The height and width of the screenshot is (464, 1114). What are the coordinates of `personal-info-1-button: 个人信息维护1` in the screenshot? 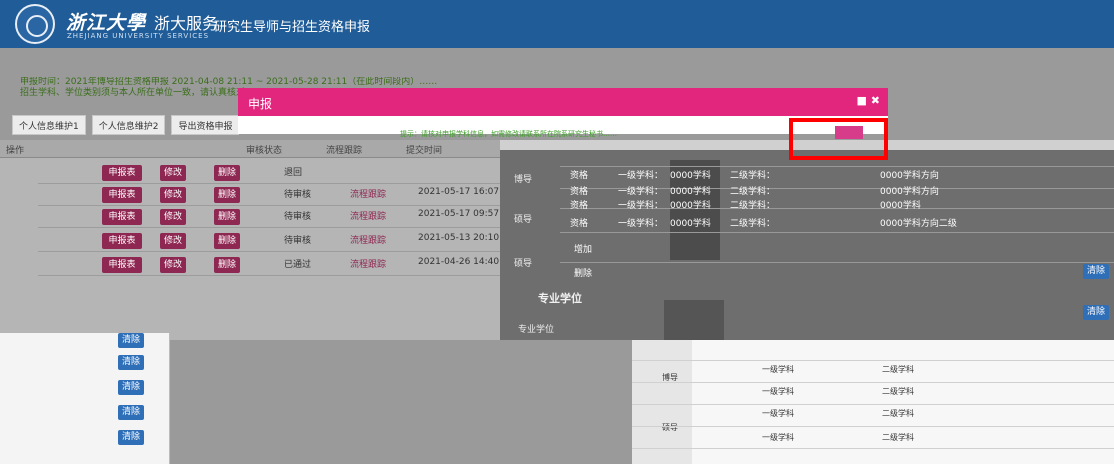 It's located at (49, 125).